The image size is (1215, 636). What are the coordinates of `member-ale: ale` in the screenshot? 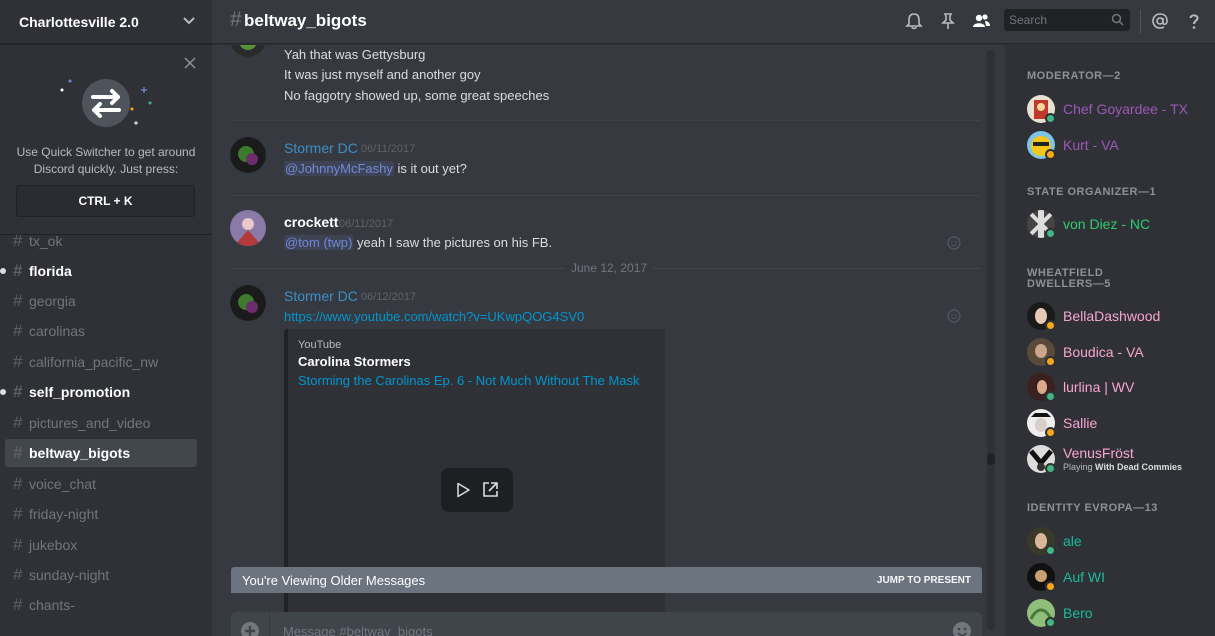 It's located at (1120, 543).